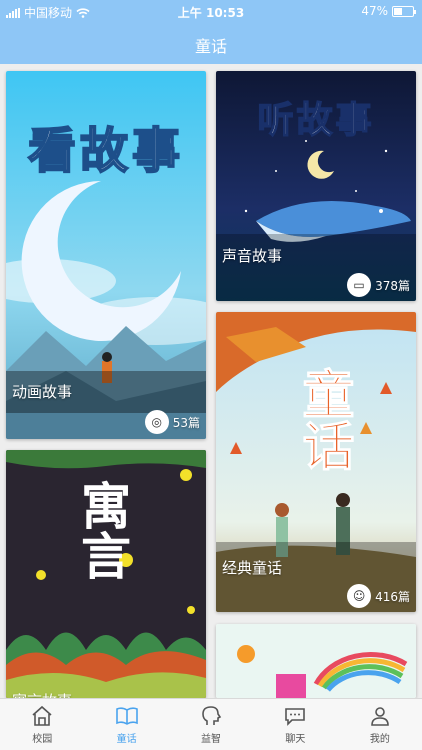  Describe the element at coordinates (126, 739) in the screenshot. I see `tab-label: 童话` at that location.